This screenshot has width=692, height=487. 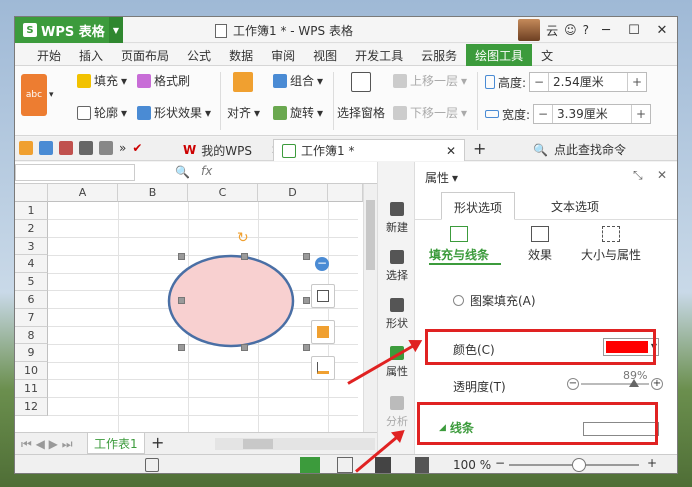 What do you see at coordinates (223, 193) in the screenshot?
I see `col-header-c: C` at bounding box center [223, 193].